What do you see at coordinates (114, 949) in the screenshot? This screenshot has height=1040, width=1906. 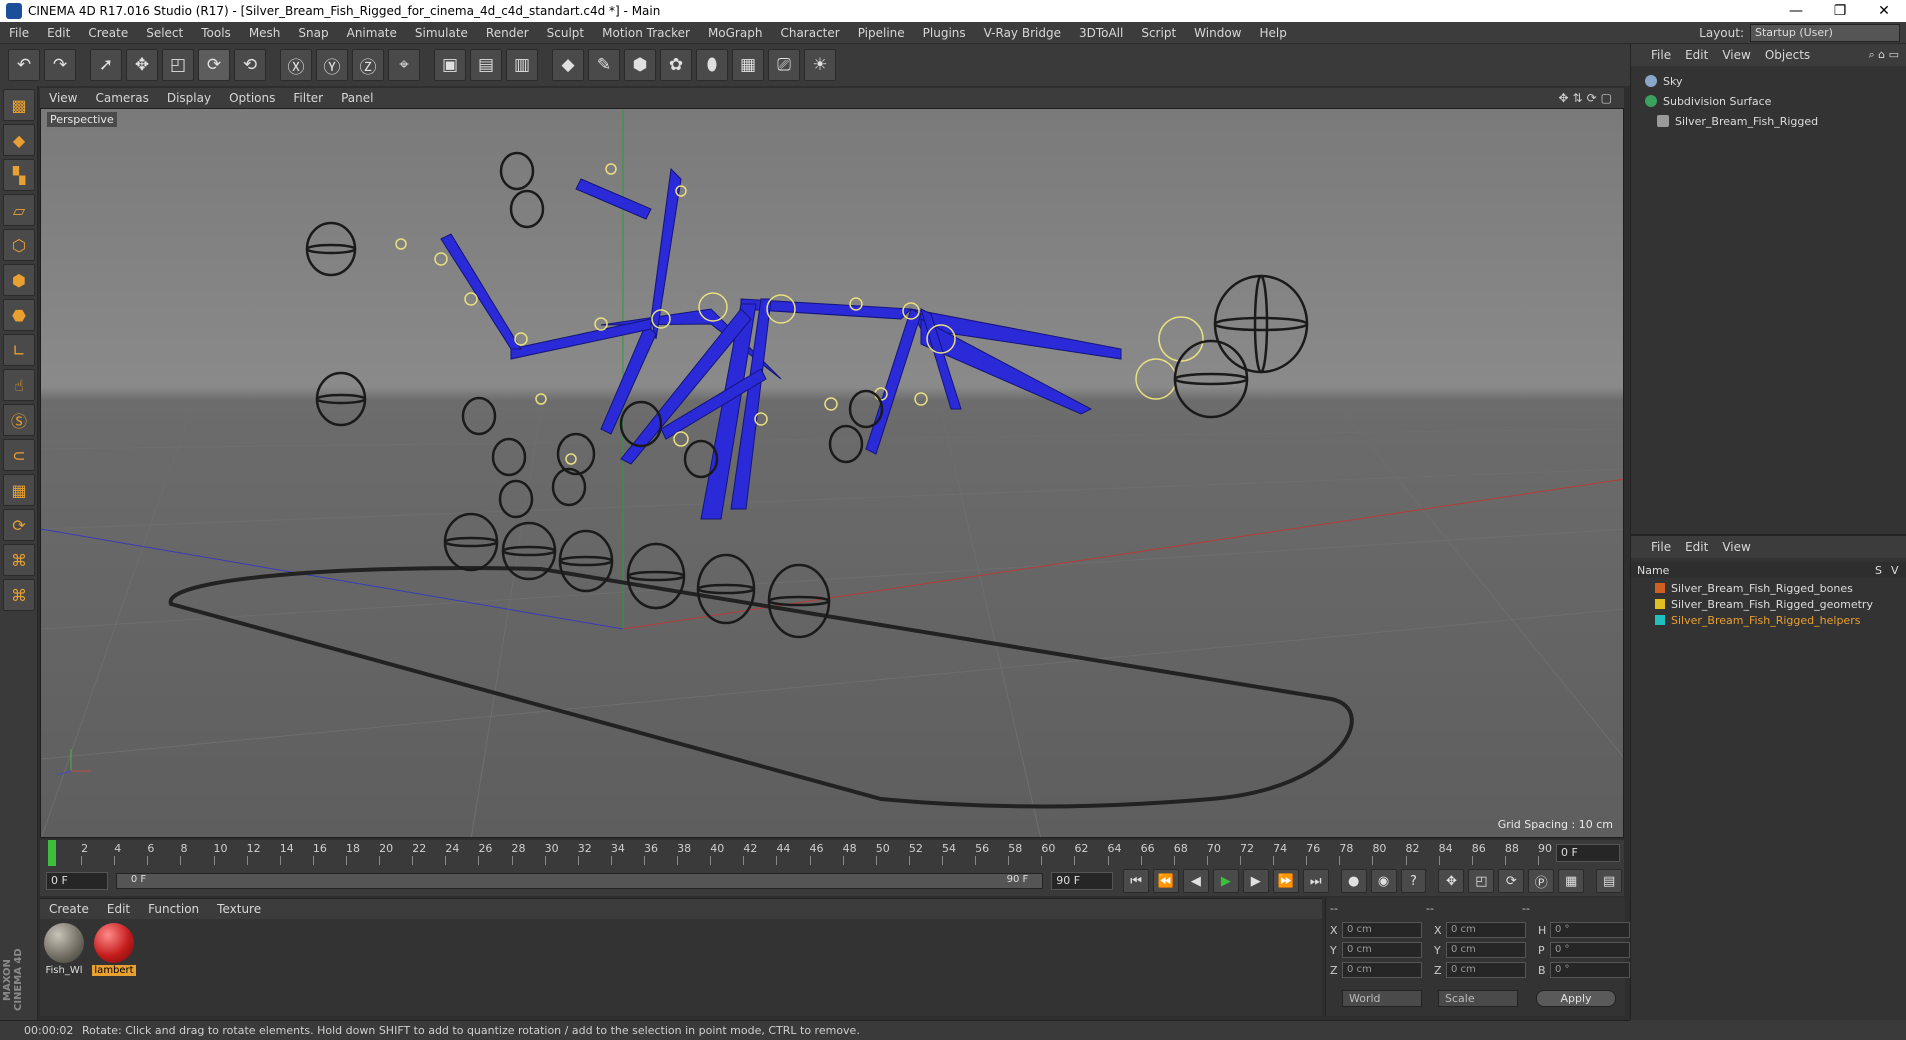 I see `material-lambert: lambert` at bounding box center [114, 949].